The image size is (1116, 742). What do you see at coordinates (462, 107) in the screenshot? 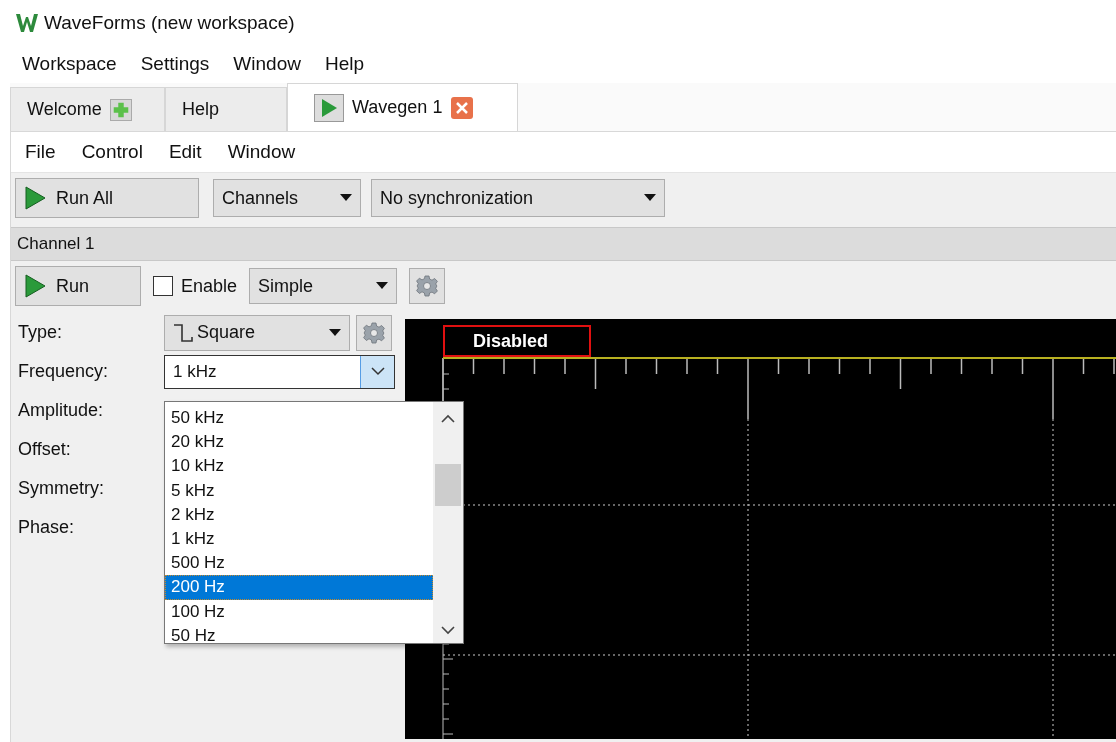
I see `close-icon` at bounding box center [462, 107].